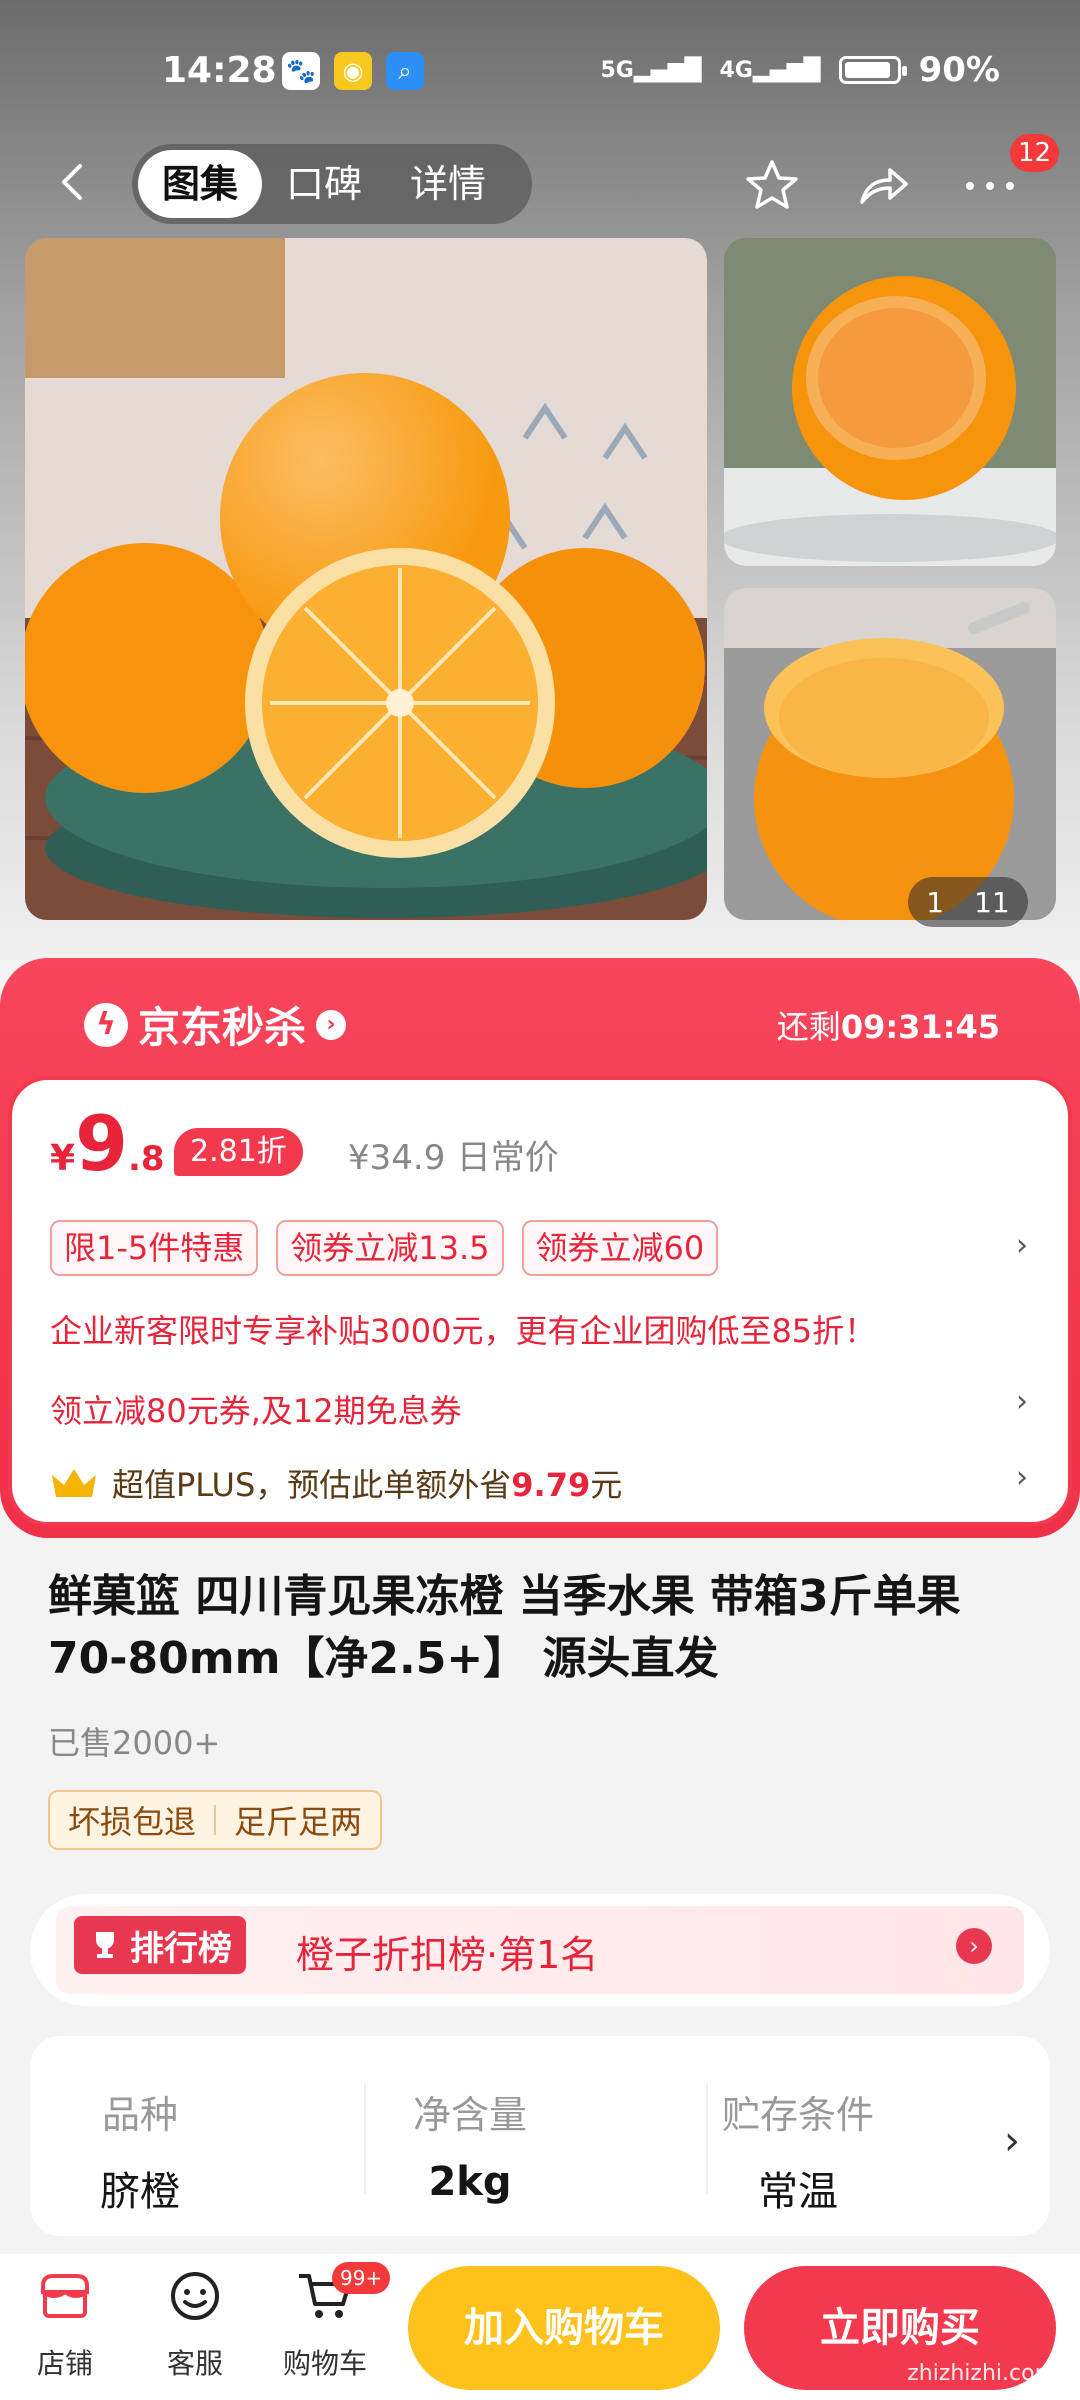 The height and width of the screenshot is (2400, 1080). Describe the element at coordinates (463, 1331) in the screenshot. I see `enterprise-promo: 企业新客限时专享补贴3000元，更有企业团购低至85折！` at that location.